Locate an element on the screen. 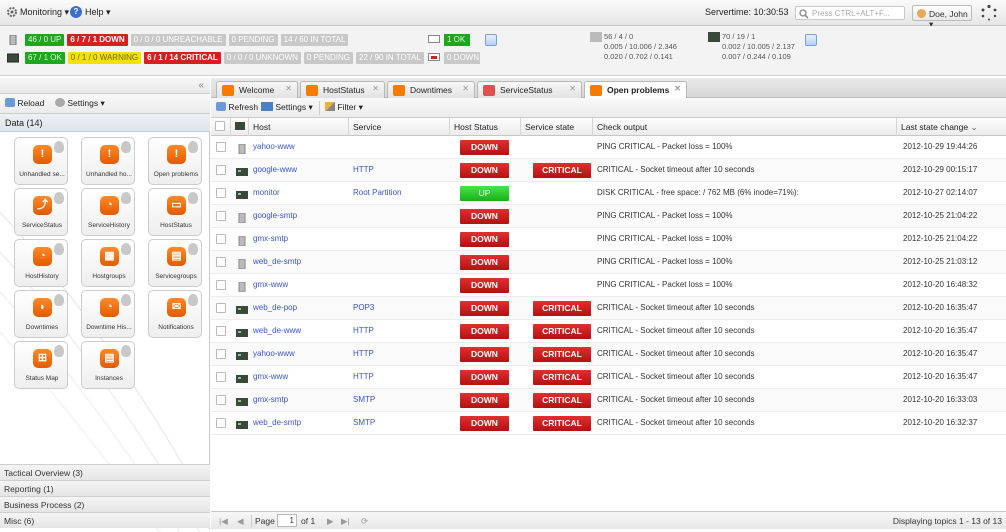  monitoring-menu: Monitoring ▾ is located at coordinates (44, 12).